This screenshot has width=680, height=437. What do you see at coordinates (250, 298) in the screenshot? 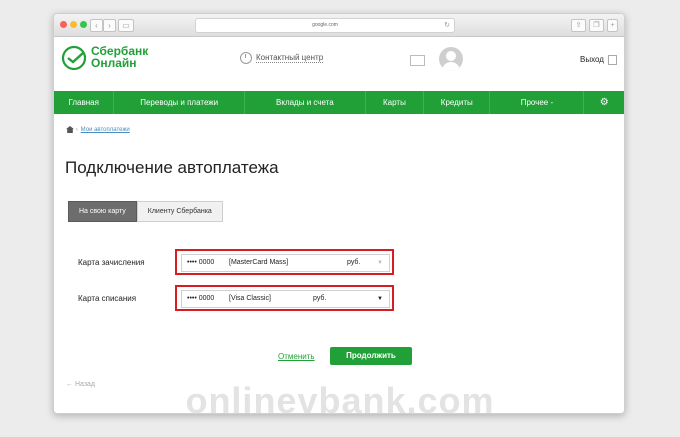
I see `debit-card-name: [Visa Classic]` at bounding box center [250, 298].